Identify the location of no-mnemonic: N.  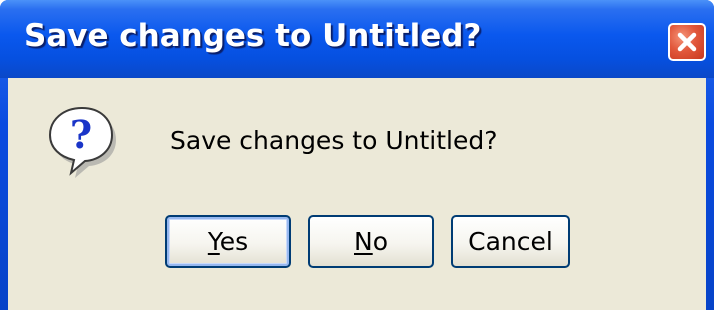
(363, 241).